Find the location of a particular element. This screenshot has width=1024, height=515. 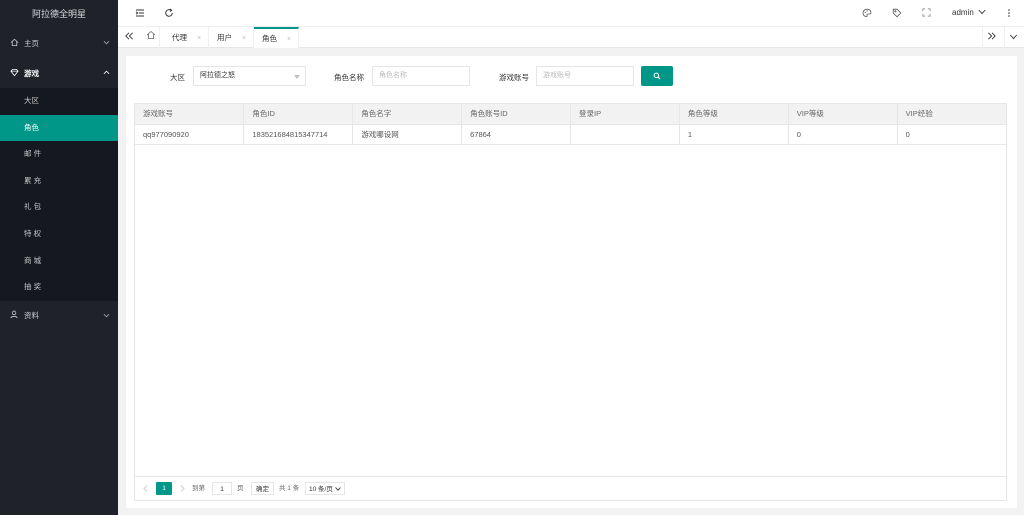

app-title: 阿拉德全明星 is located at coordinates (59, 14).